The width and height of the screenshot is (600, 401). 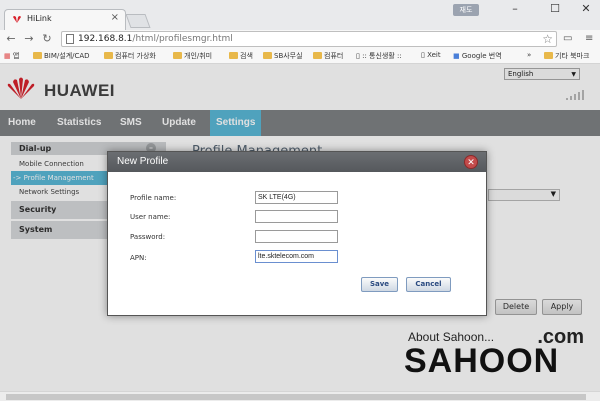 What do you see at coordinates (150, 217) in the screenshot?
I see `user-name-label: User name:` at bounding box center [150, 217].